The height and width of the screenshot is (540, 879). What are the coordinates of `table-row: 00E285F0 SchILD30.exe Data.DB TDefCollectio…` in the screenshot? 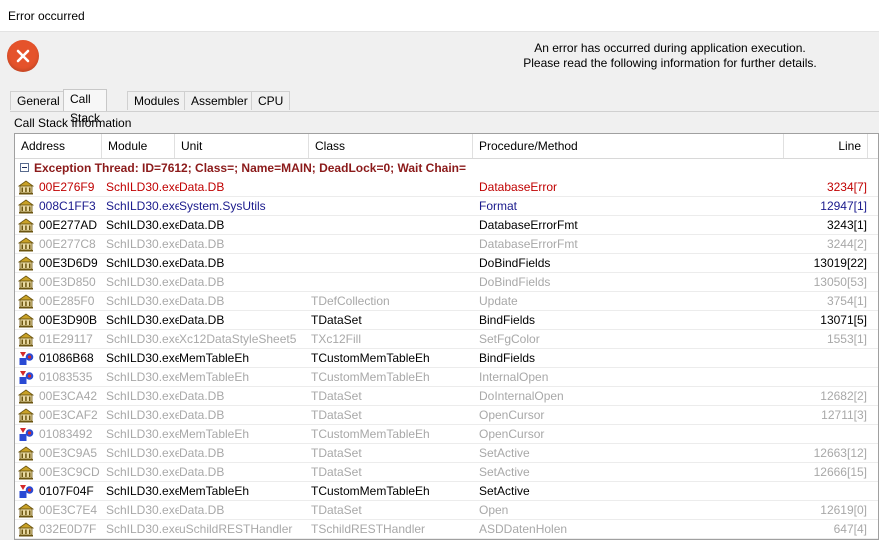 It's located at (446, 301).